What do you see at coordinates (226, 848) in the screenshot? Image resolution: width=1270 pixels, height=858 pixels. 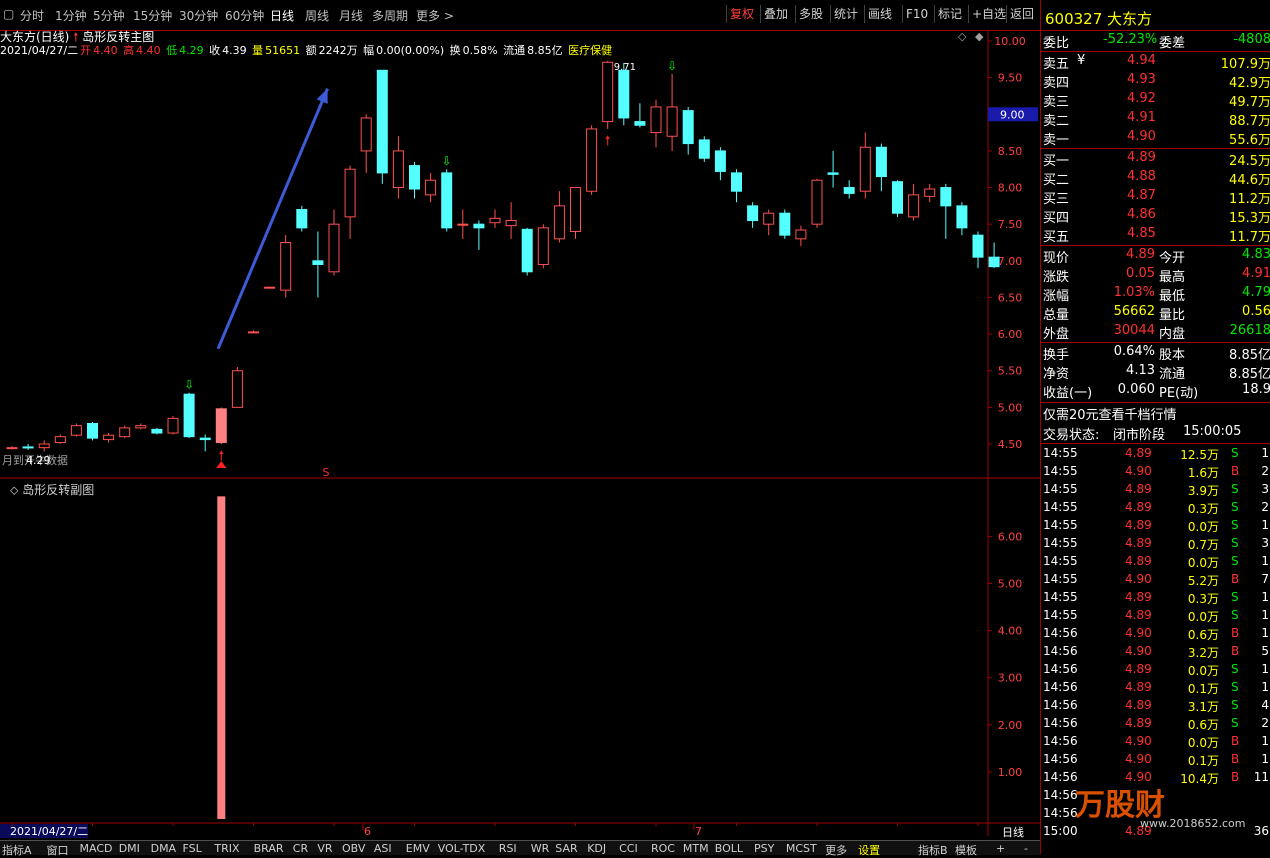 I see `indicator-tab-6: TRIX` at bounding box center [226, 848].